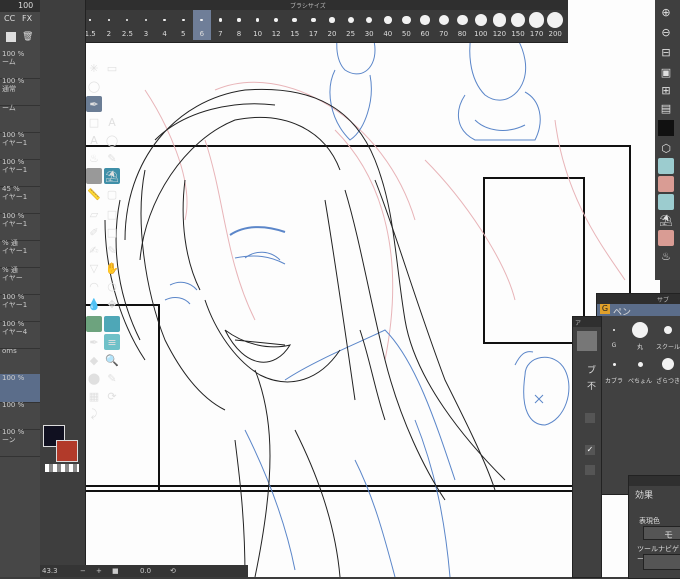 Image resolution: width=680 pixels, height=579 pixels. What do you see at coordinates (20, 361) in the screenshot?
I see `layer-row: oms` at bounding box center [20, 361].